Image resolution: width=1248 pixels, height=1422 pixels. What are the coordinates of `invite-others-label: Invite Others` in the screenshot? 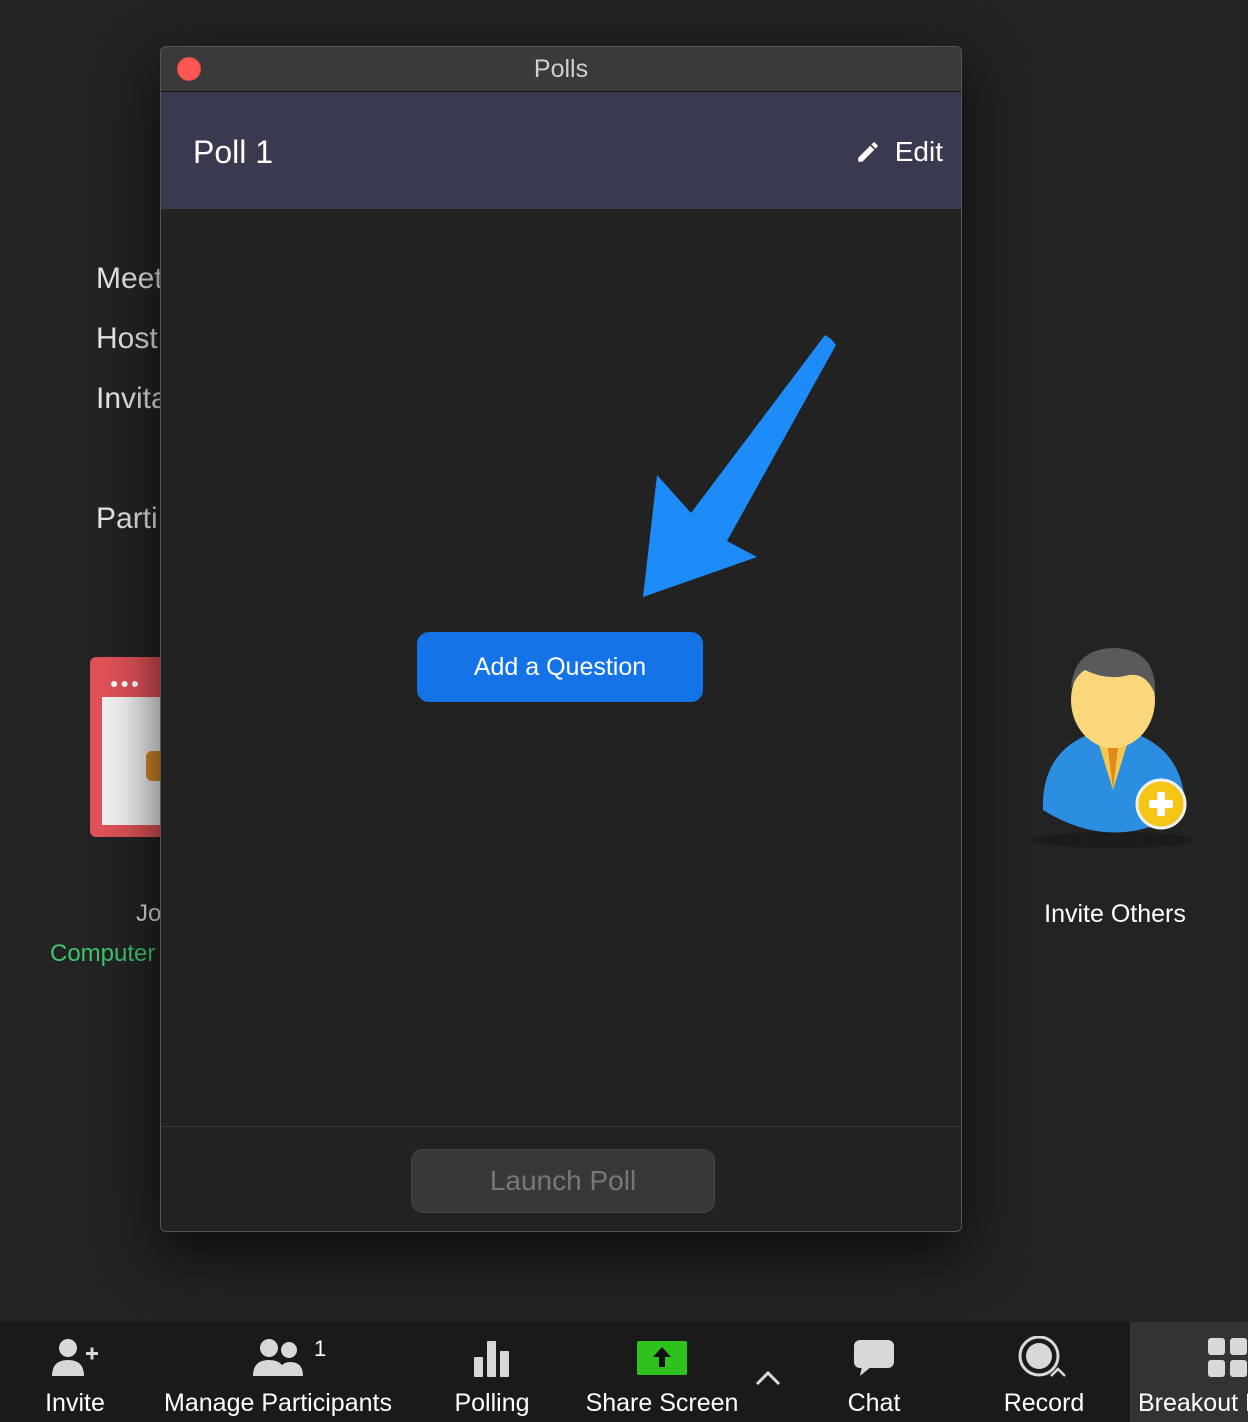 It's located at (1115, 914).